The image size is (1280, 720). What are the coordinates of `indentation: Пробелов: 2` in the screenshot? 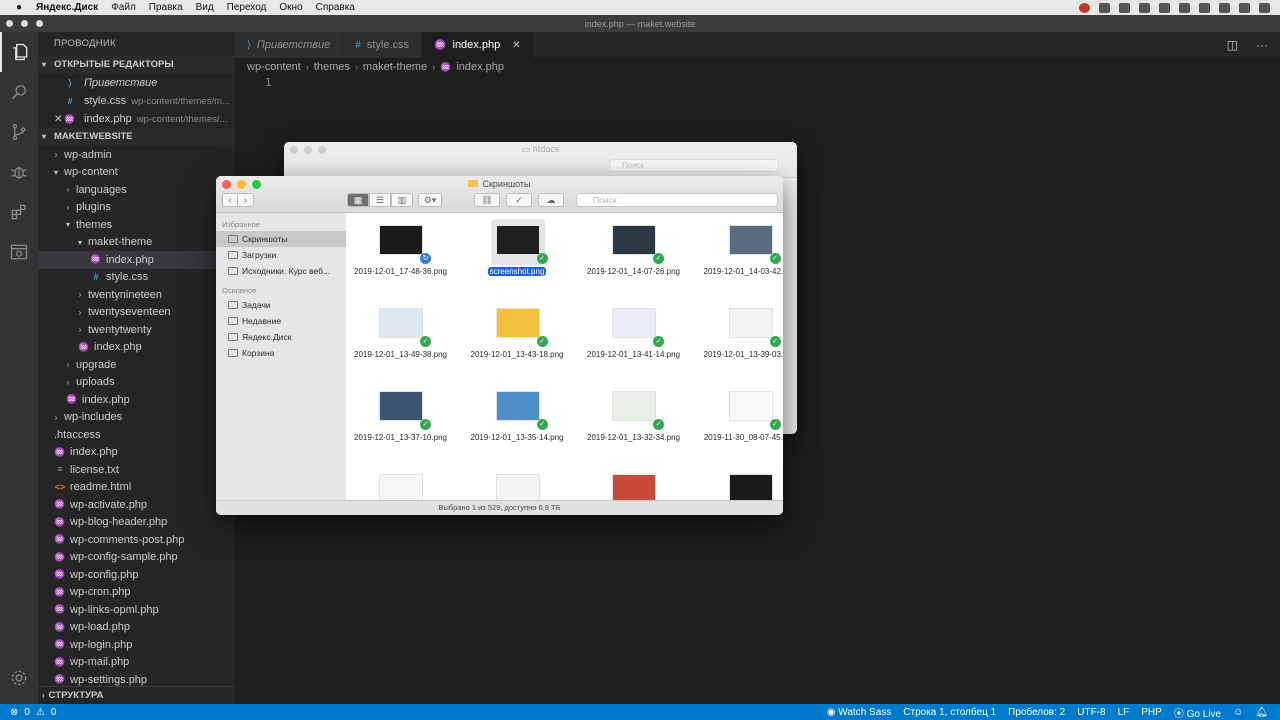 It's located at (1036, 712).